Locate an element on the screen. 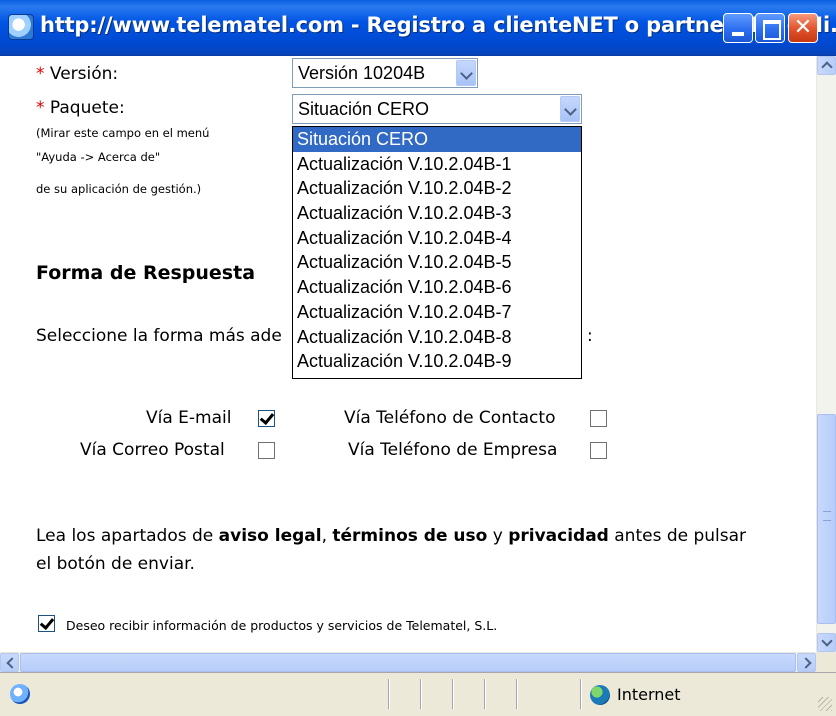  resize-grip-icon is located at coordinates (825, 704).